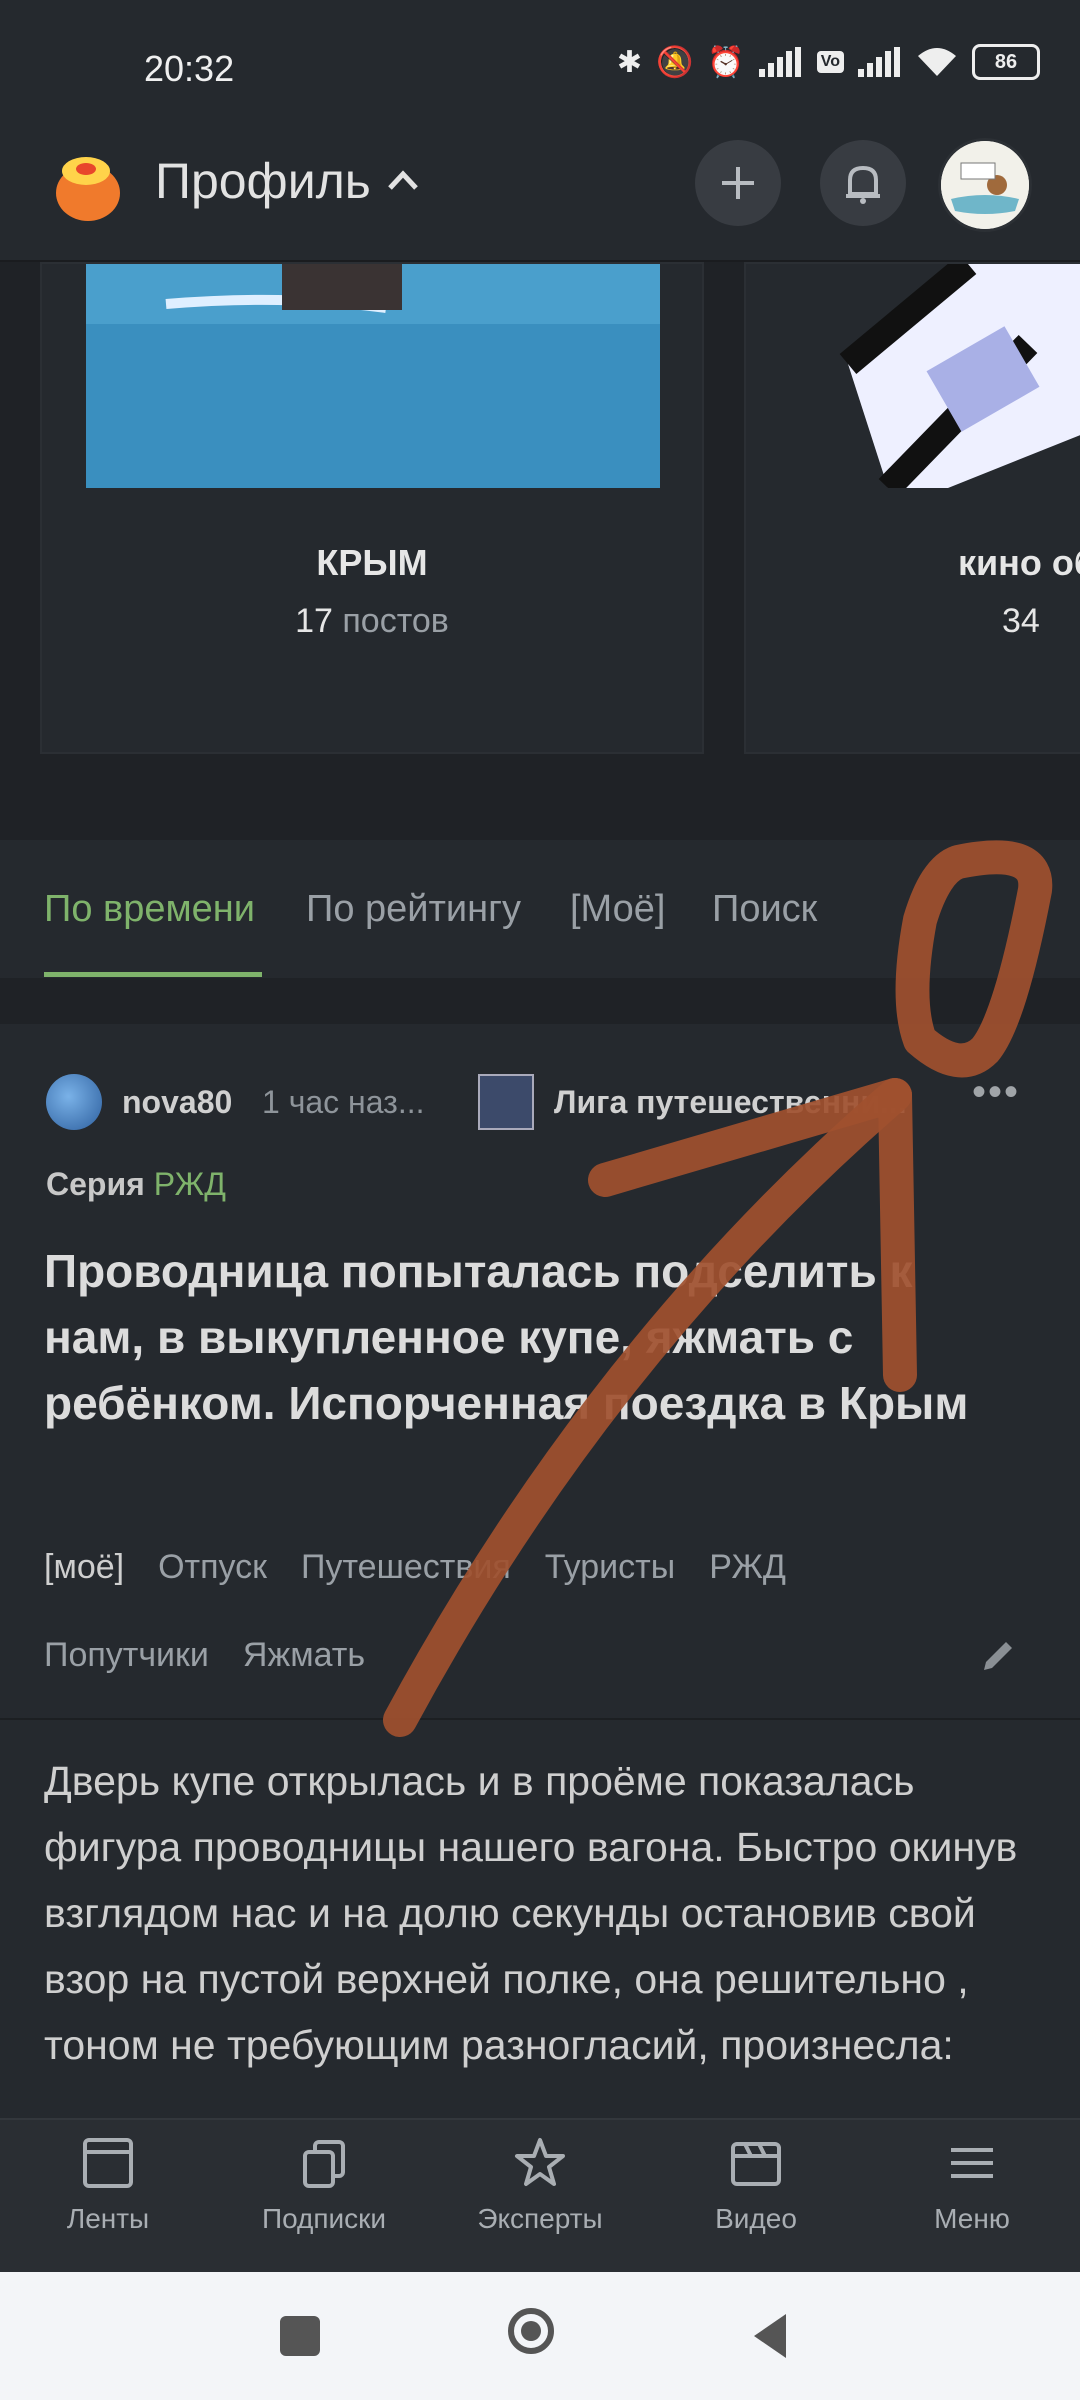 The image size is (1080, 2400). I want to click on community-icon, so click(506, 1102).